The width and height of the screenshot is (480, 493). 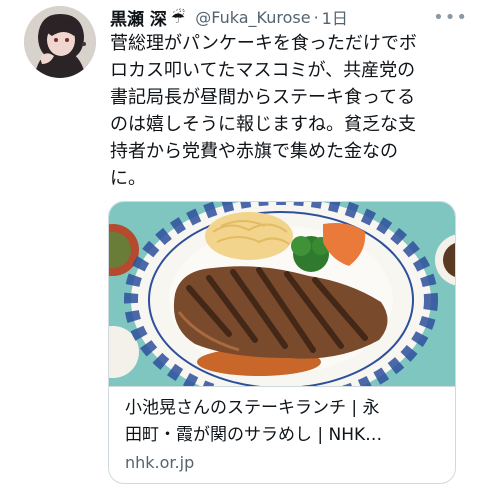 What do you see at coordinates (252, 17) in the screenshot?
I see `handle: @Fuka_Kurose` at bounding box center [252, 17].